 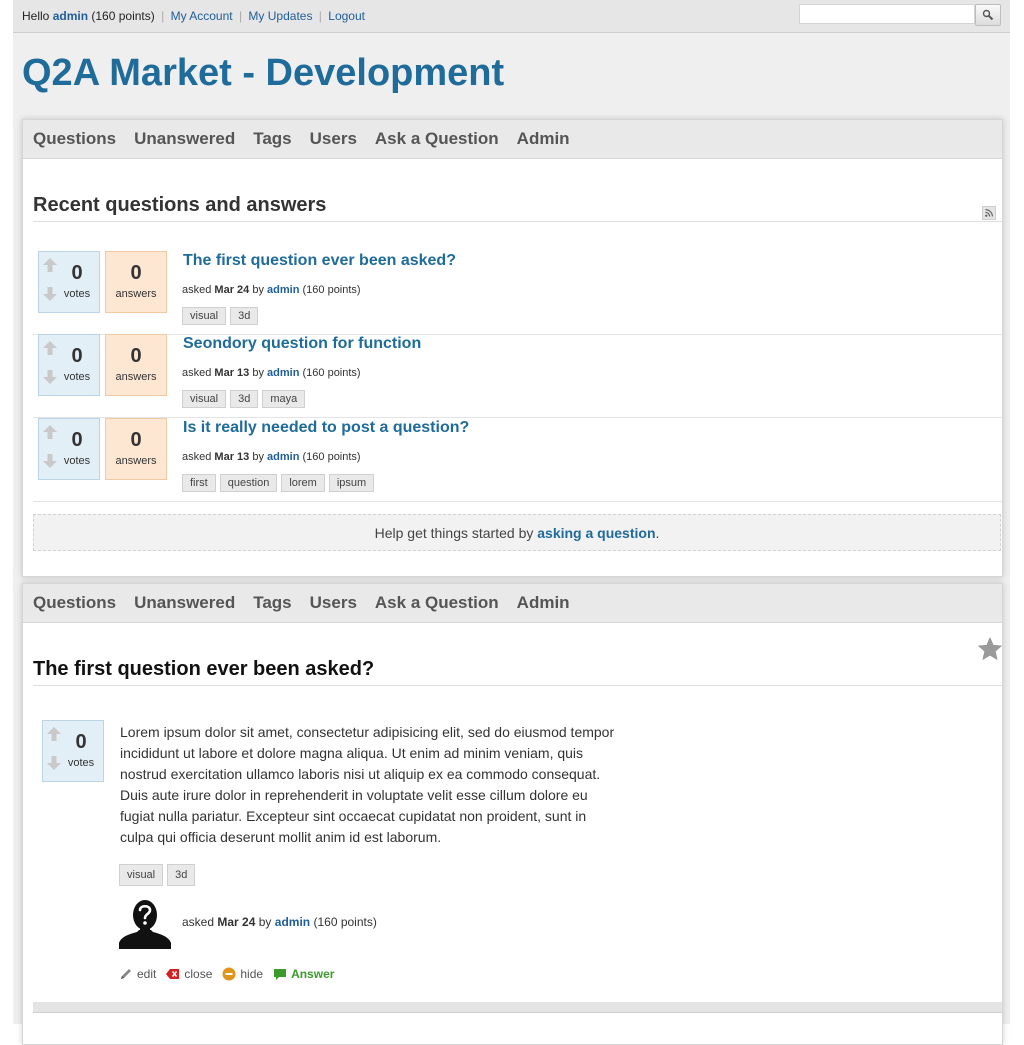 I want to click on answer-label: Answer, so click(x=313, y=974).